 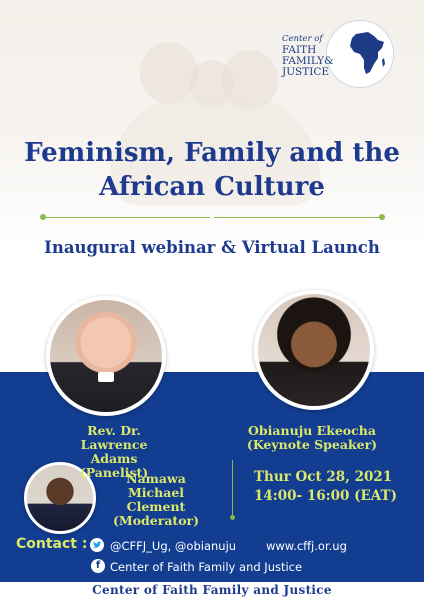 What do you see at coordinates (367, 53) in the screenshot?
I see `africa-map-icon` at bounding box center [367, 53].